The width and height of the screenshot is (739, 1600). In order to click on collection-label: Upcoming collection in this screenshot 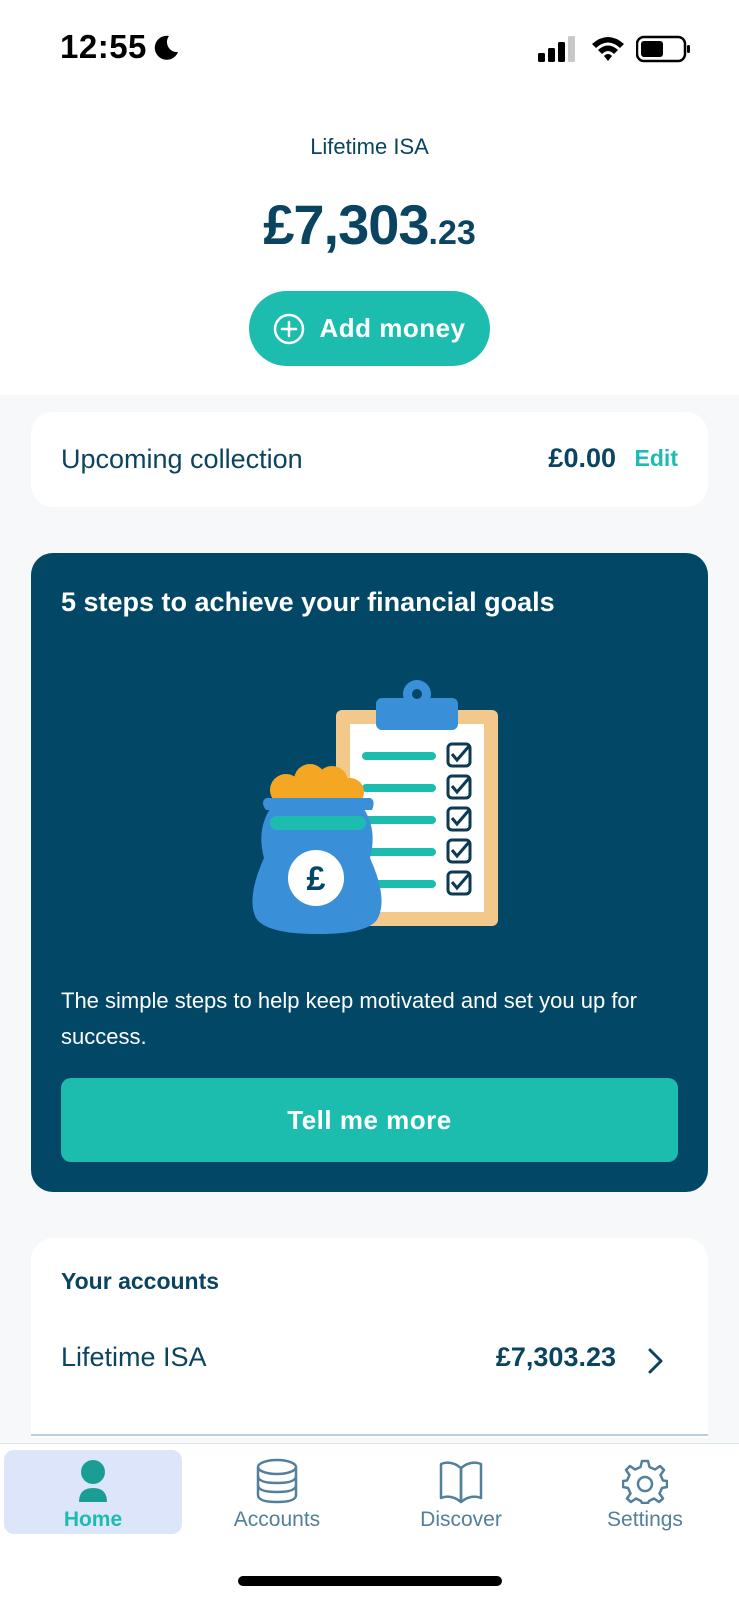, I will do `click(182, 459)`.